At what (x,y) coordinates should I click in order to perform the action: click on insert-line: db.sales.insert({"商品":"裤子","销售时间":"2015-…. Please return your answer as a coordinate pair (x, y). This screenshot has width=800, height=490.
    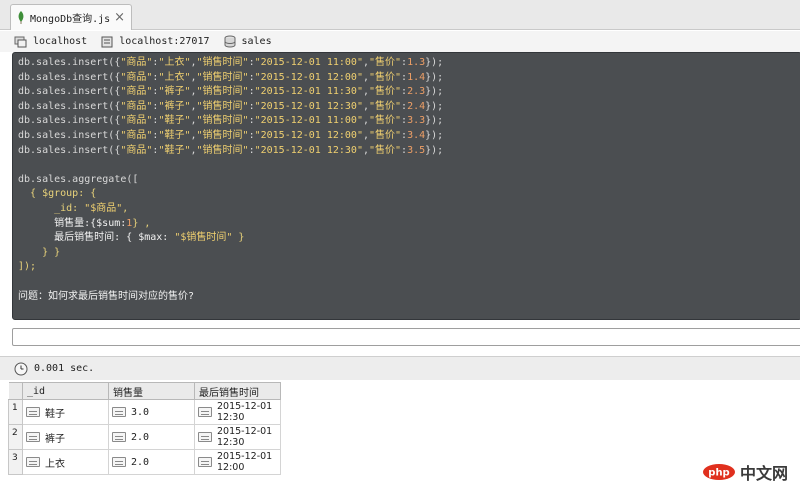
    Looking at the image, I should click on (409, 107).